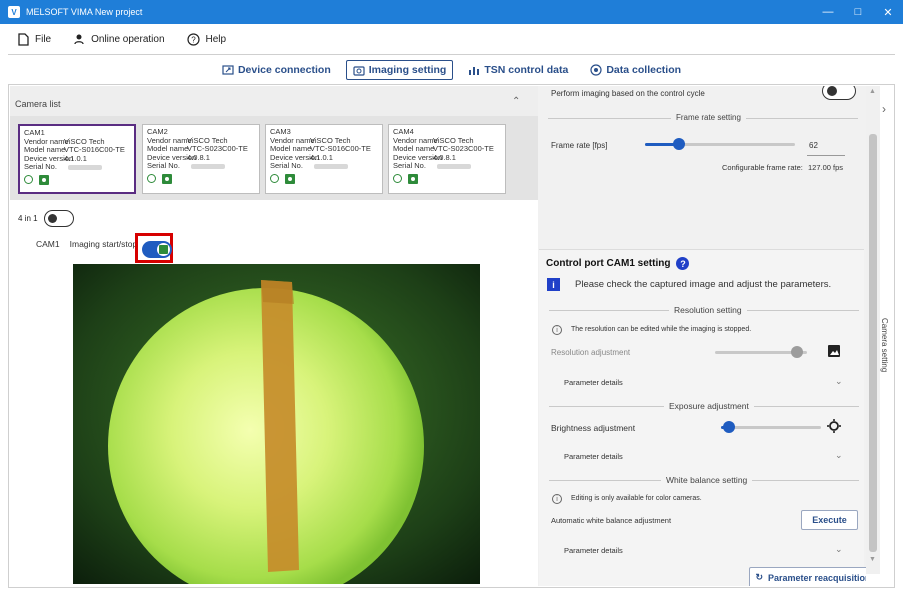 This screenshot has height=590, width=903. Describe the element at coordinates (771, 427) in the screenshot. I see `brightness-slider-track` at that location.